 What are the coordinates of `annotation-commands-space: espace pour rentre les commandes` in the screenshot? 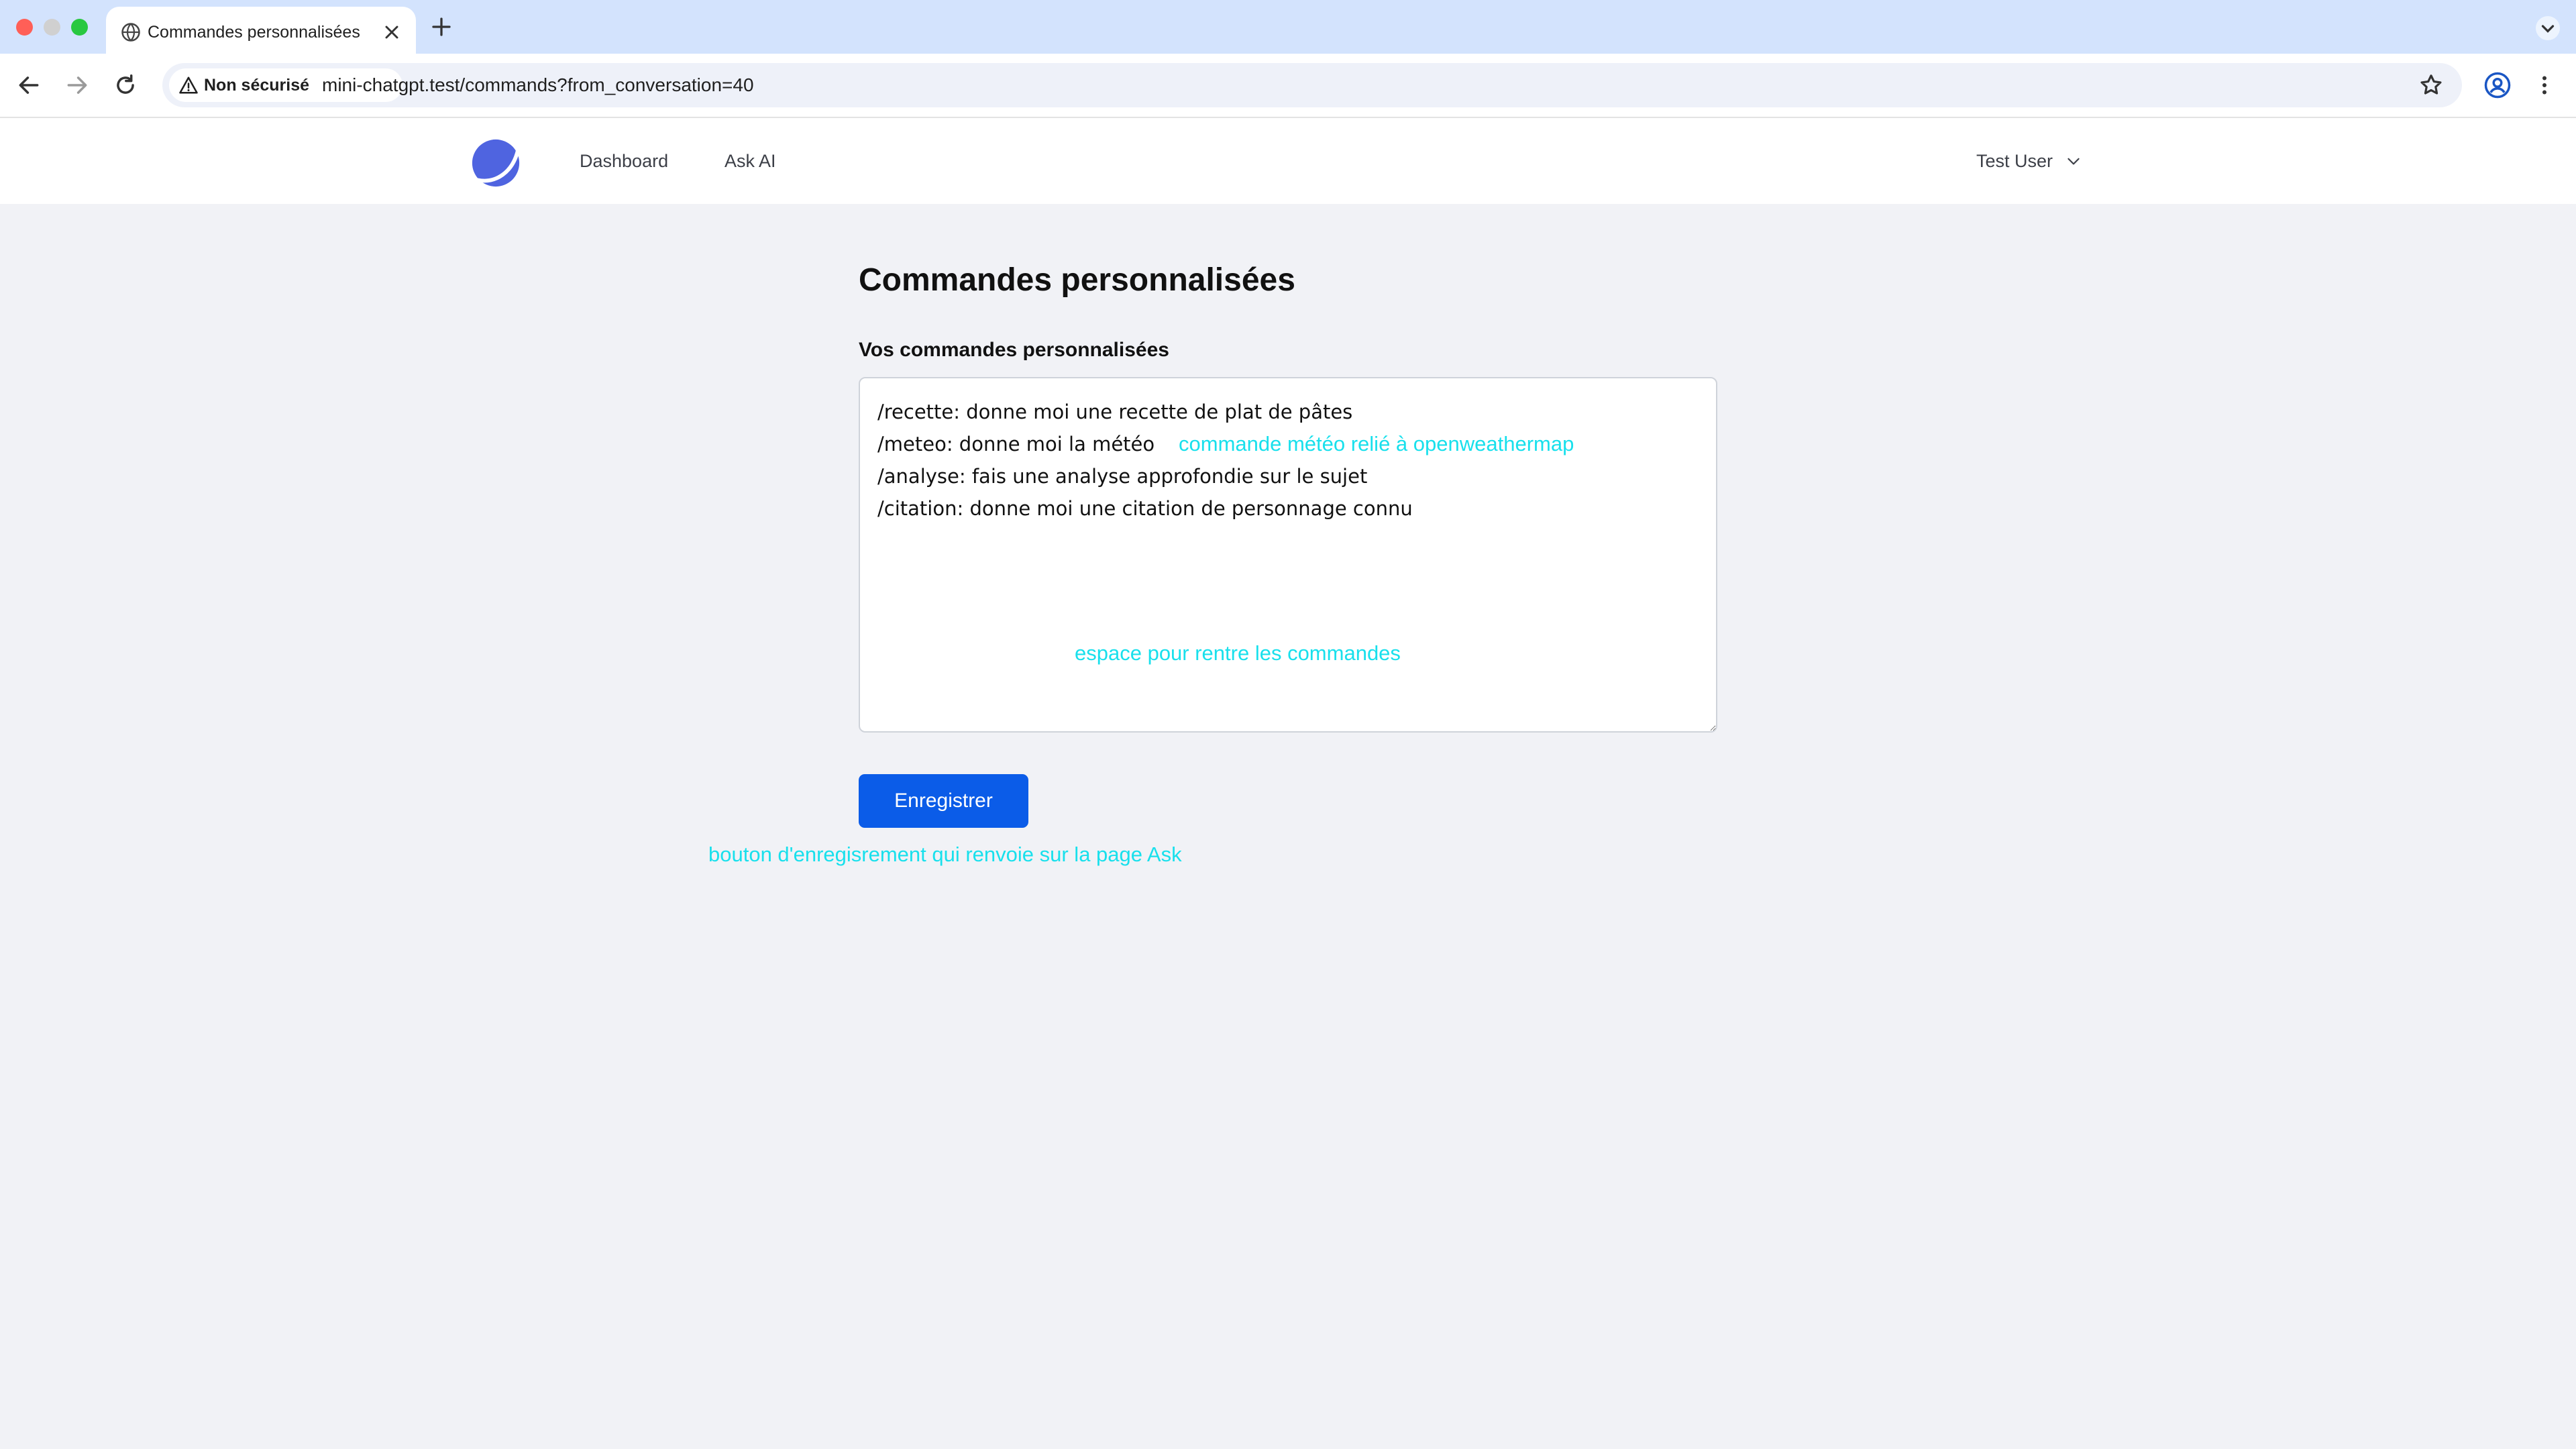 It's located at (1238, 653).